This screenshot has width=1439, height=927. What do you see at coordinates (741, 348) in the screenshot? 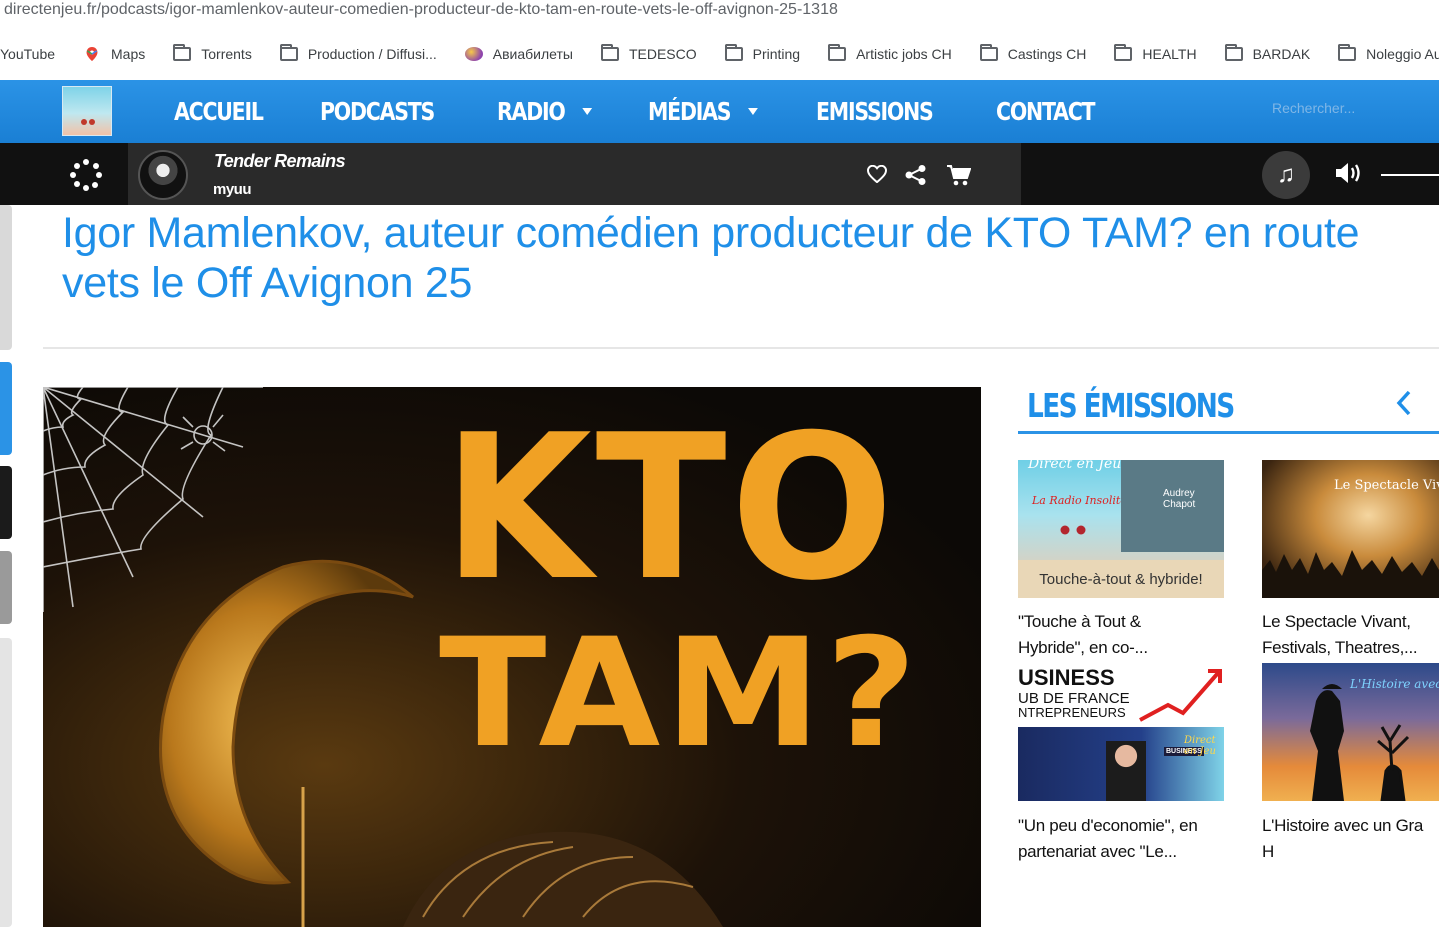
I see `divider` at bounding box center [741, 348].